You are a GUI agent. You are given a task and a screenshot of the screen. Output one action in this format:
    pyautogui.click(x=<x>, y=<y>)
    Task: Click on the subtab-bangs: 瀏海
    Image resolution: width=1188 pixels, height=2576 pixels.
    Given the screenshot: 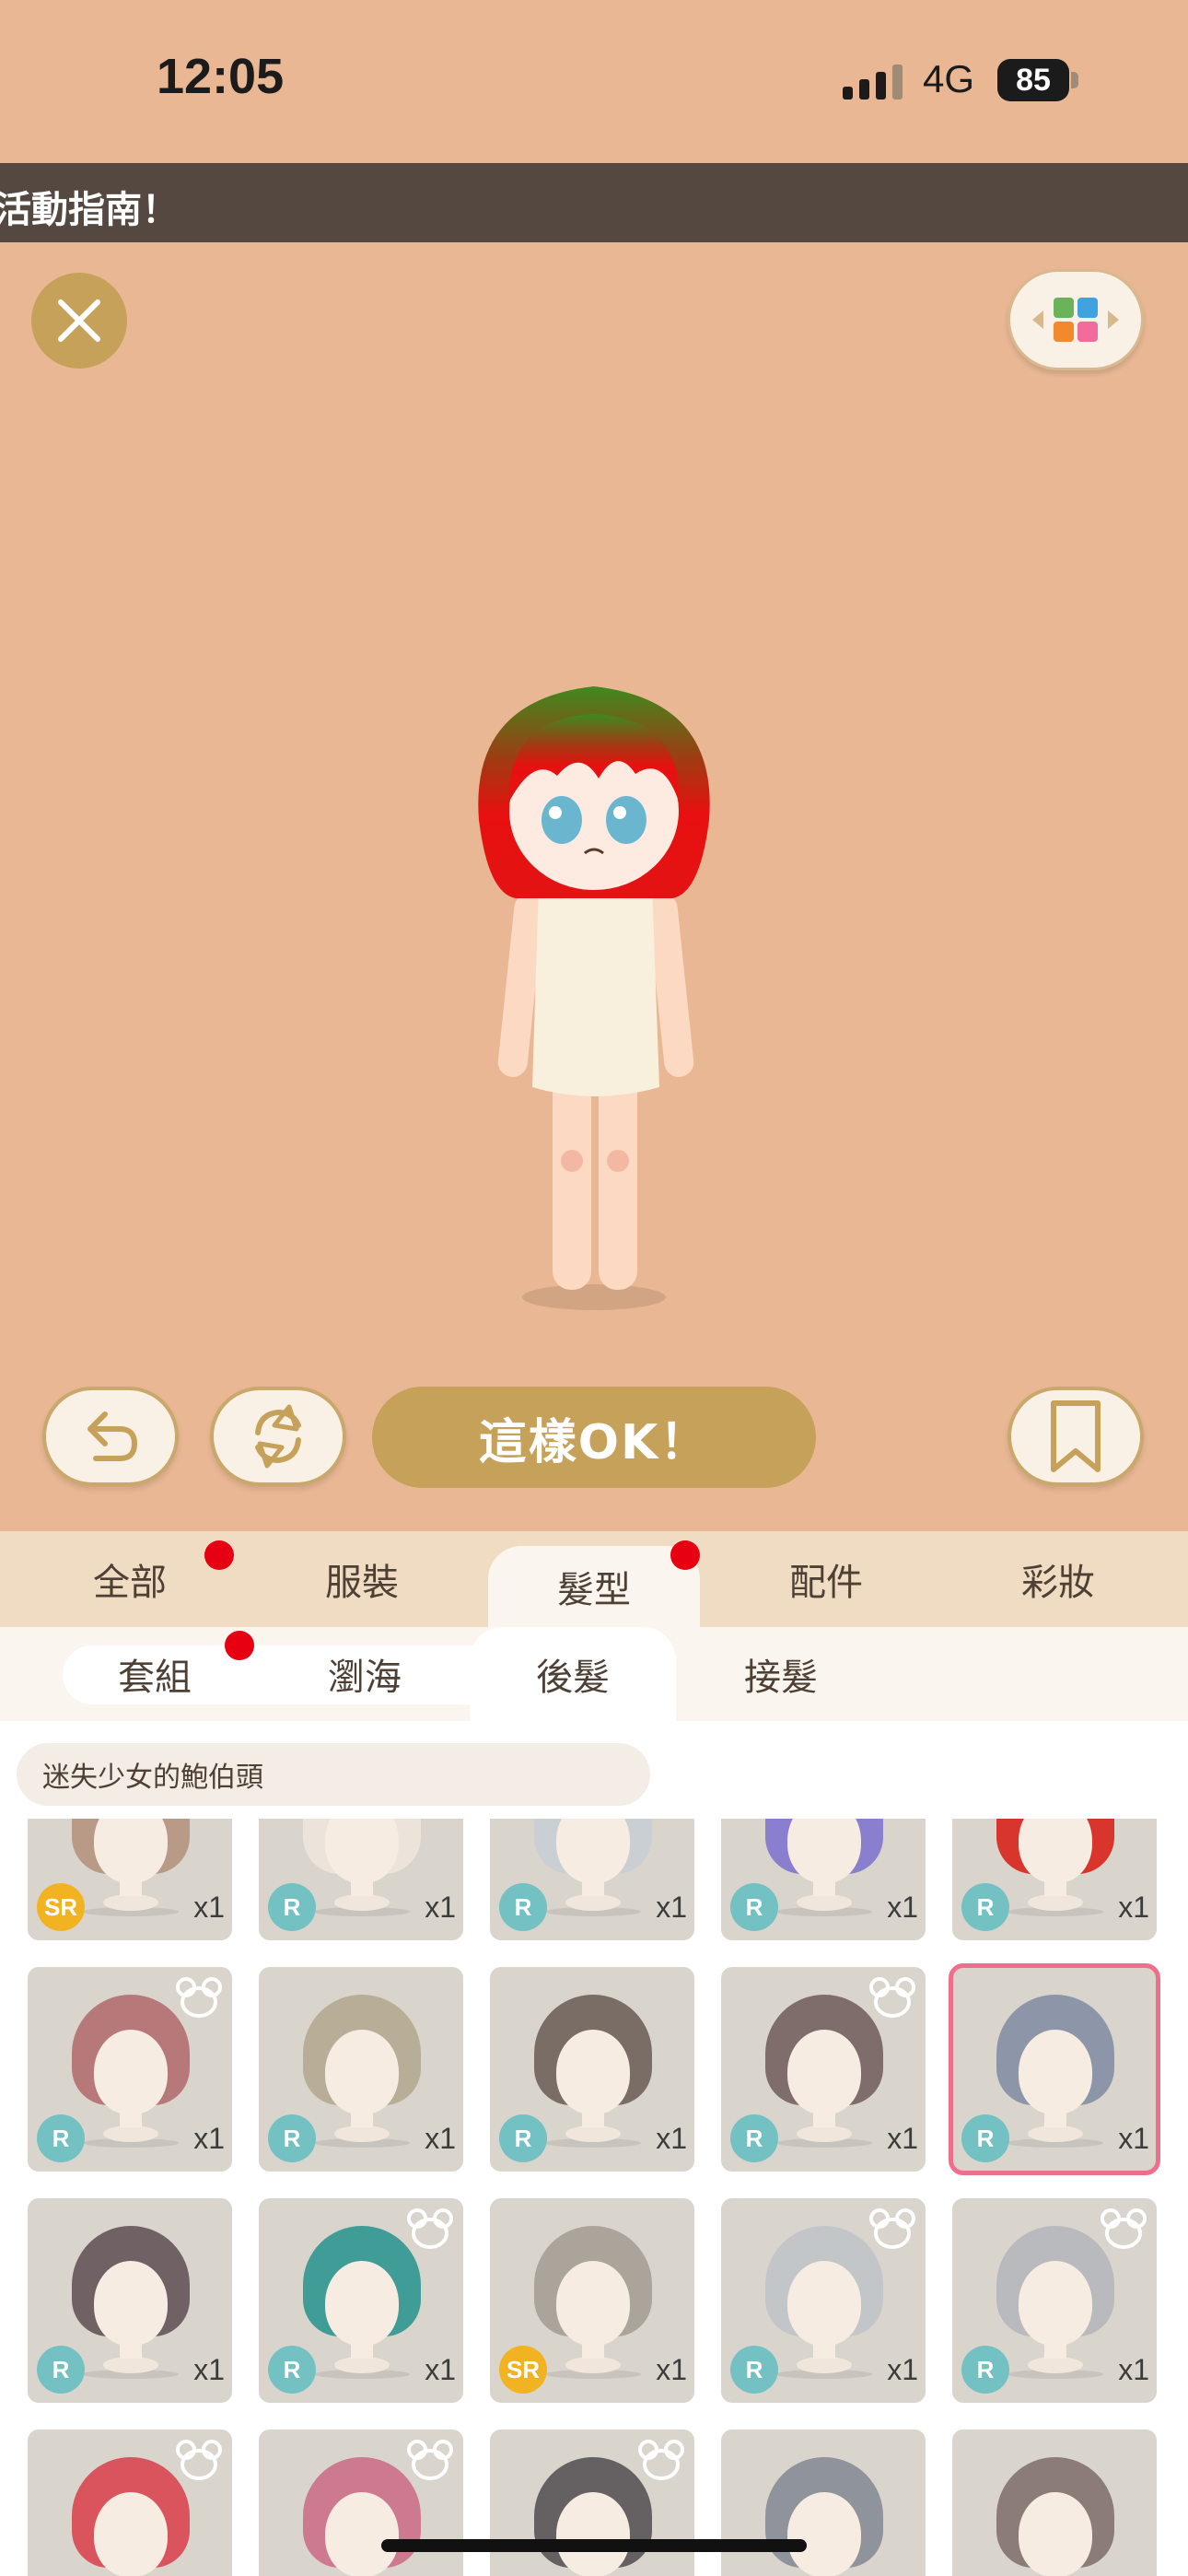 What is the action you would take?
    pyautogui.click(x=364, y=1674)
    